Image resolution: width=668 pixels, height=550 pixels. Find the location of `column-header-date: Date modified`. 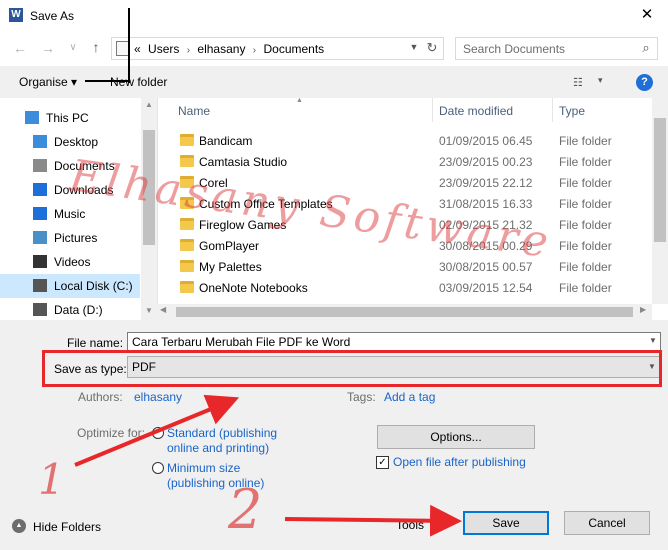

column-header-date: Date modified is located at coordinates (476, 111).